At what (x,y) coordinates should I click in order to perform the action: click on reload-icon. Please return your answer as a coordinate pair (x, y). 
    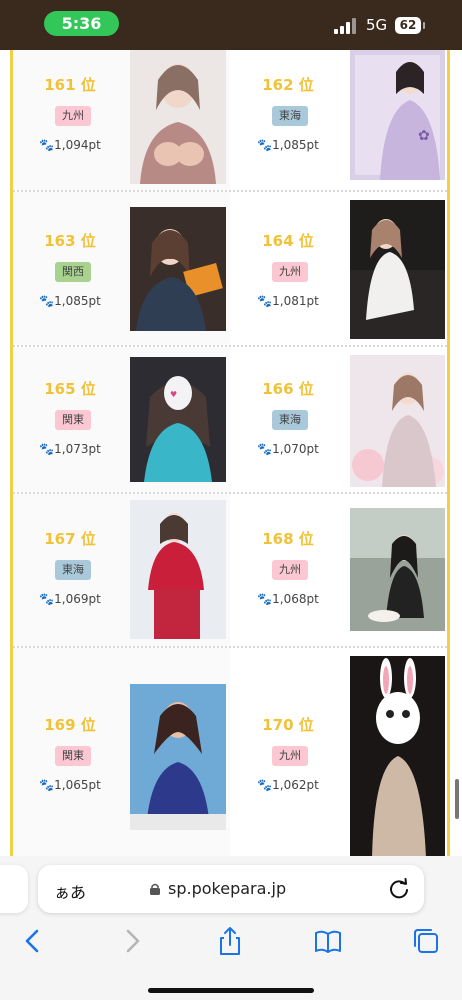
    Looking at the image, I should click on (399, 889).